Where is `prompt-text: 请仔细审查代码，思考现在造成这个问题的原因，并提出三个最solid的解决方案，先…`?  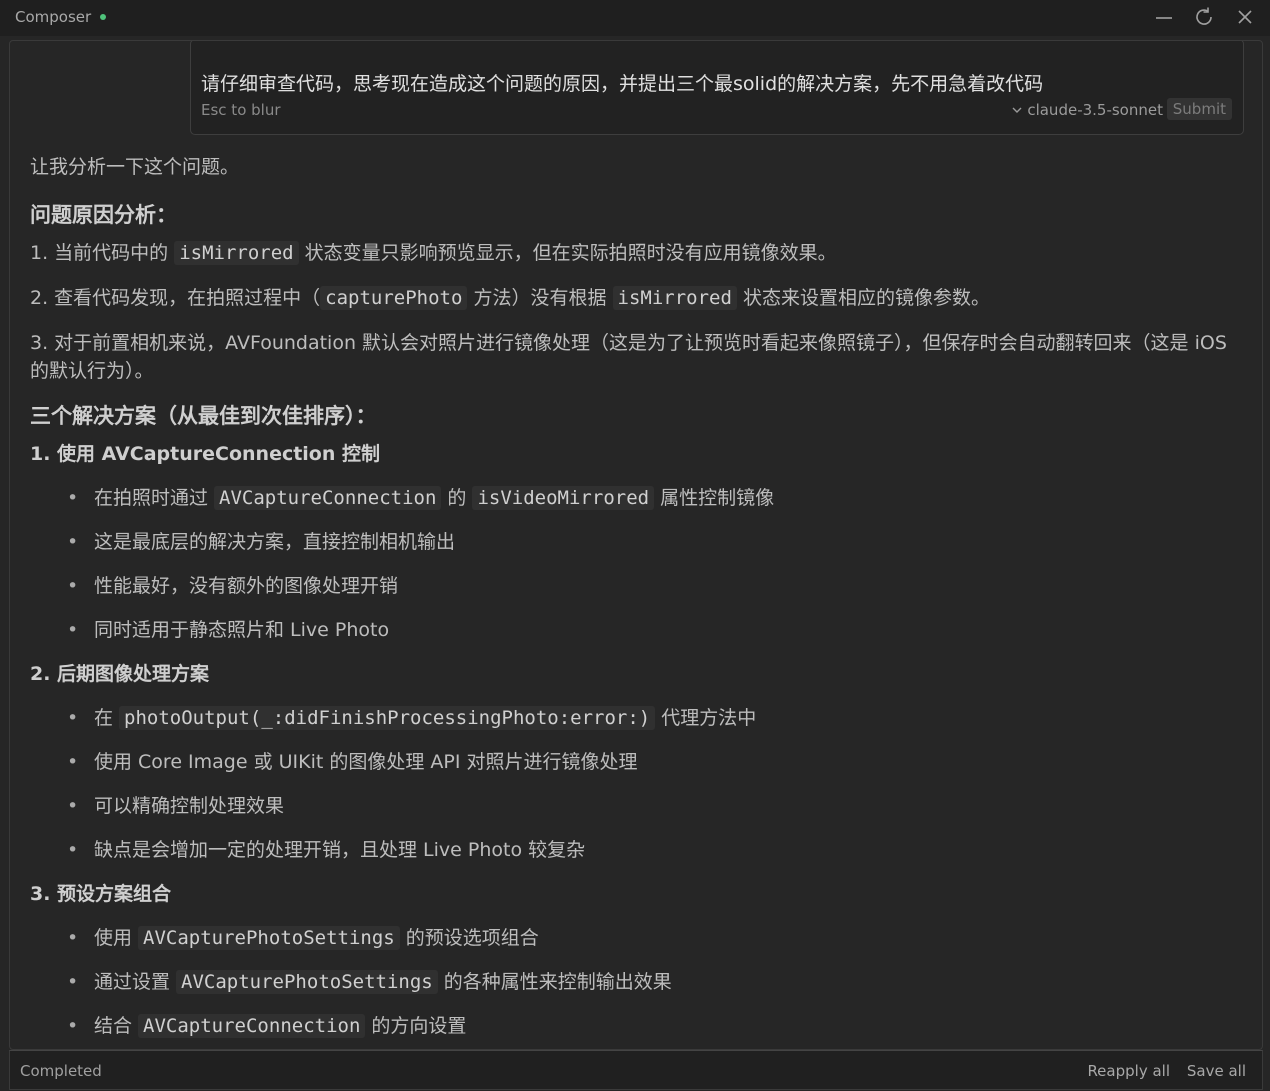 prompt-text: 请仔细审查代码，思考现在造成这个问题的原因，并提出三个最solid的解决方案，先… is located at coordinates (622, 82).